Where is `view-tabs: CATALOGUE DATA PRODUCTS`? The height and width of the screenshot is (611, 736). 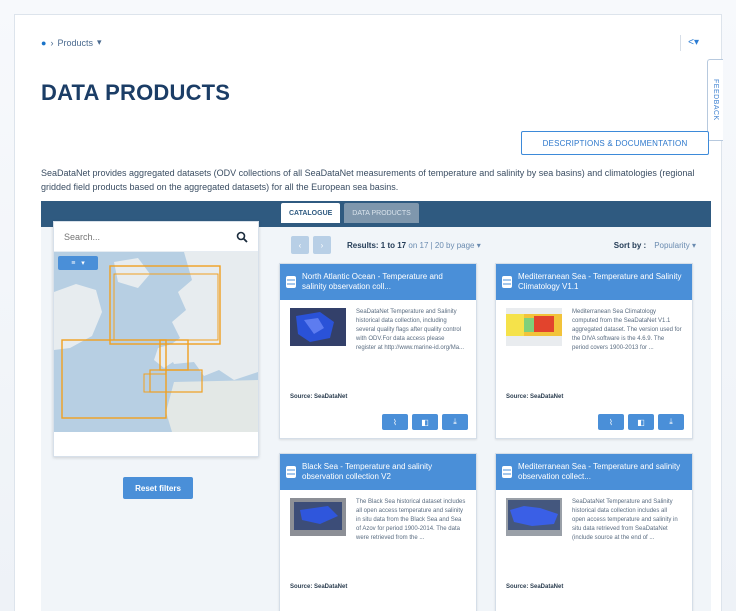
view-tabs: CATALOGUE DATA PRODUCTS is located at coordinates (350, 213).